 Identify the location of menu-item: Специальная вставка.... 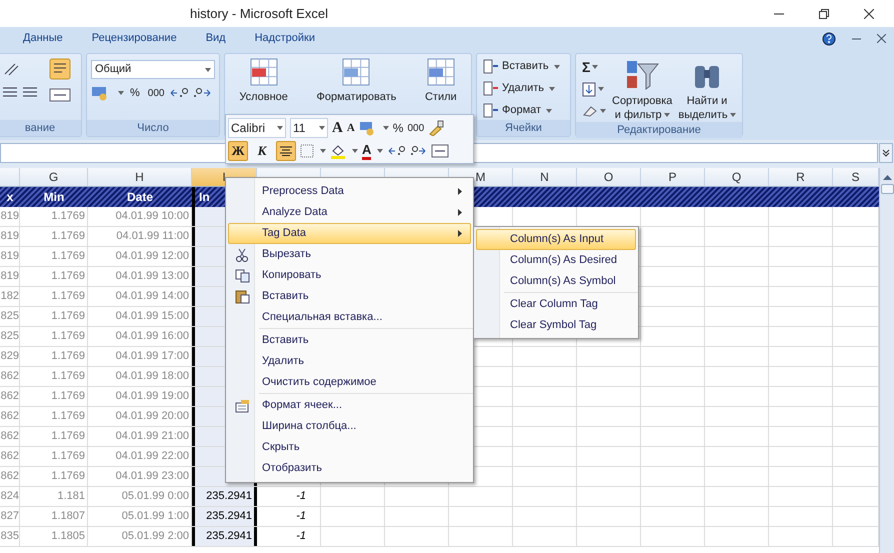
(349, 317).